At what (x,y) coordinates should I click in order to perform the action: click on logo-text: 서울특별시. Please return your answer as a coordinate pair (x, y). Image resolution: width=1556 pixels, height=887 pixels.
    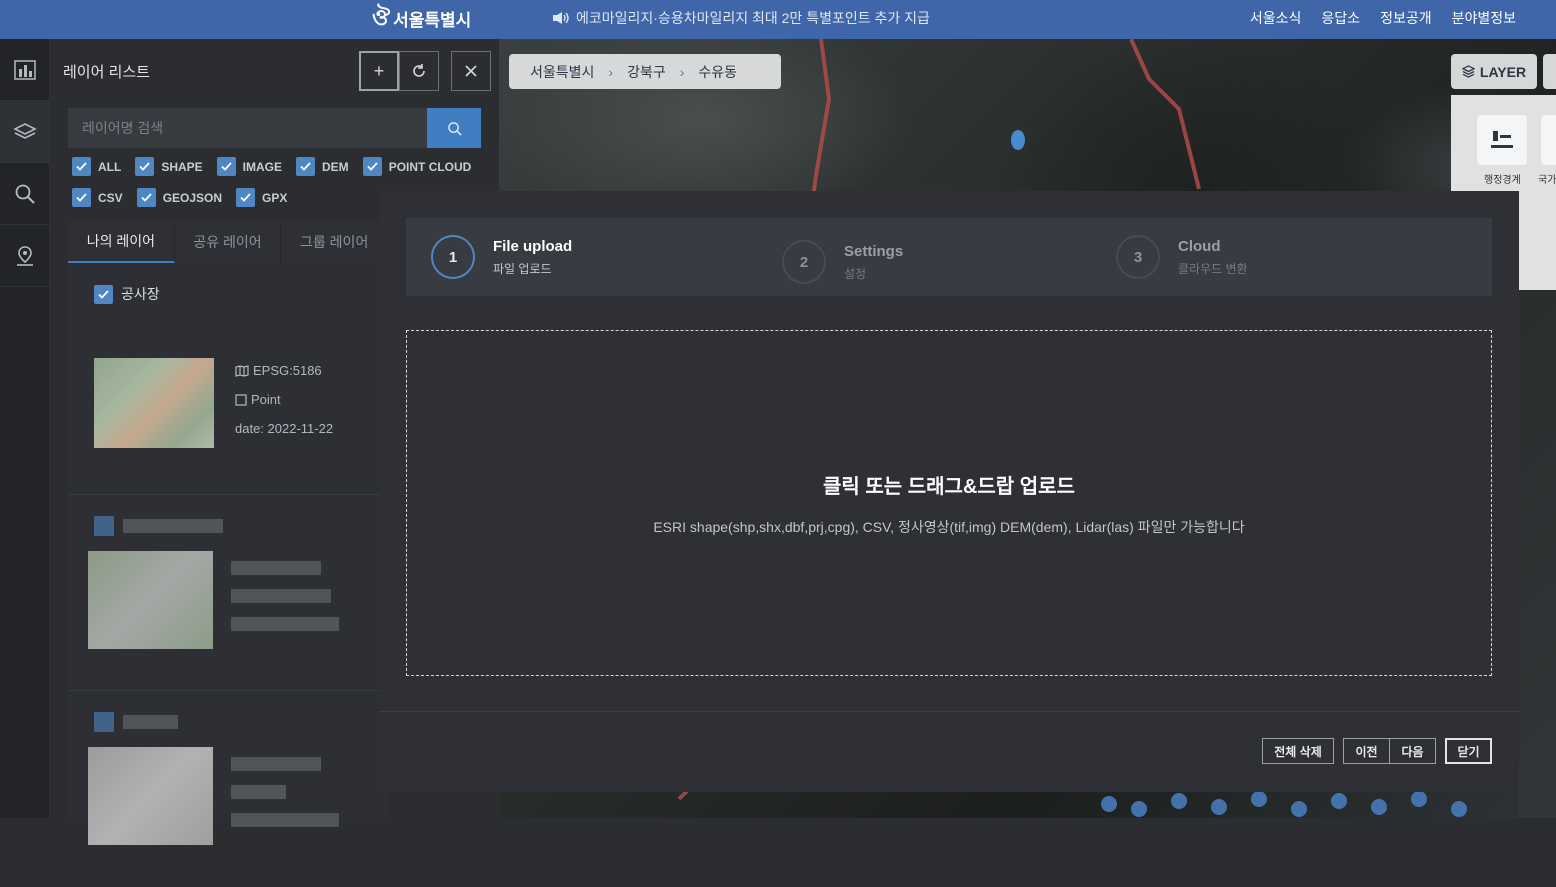
    Looking at the image, I should click on (432, 20).